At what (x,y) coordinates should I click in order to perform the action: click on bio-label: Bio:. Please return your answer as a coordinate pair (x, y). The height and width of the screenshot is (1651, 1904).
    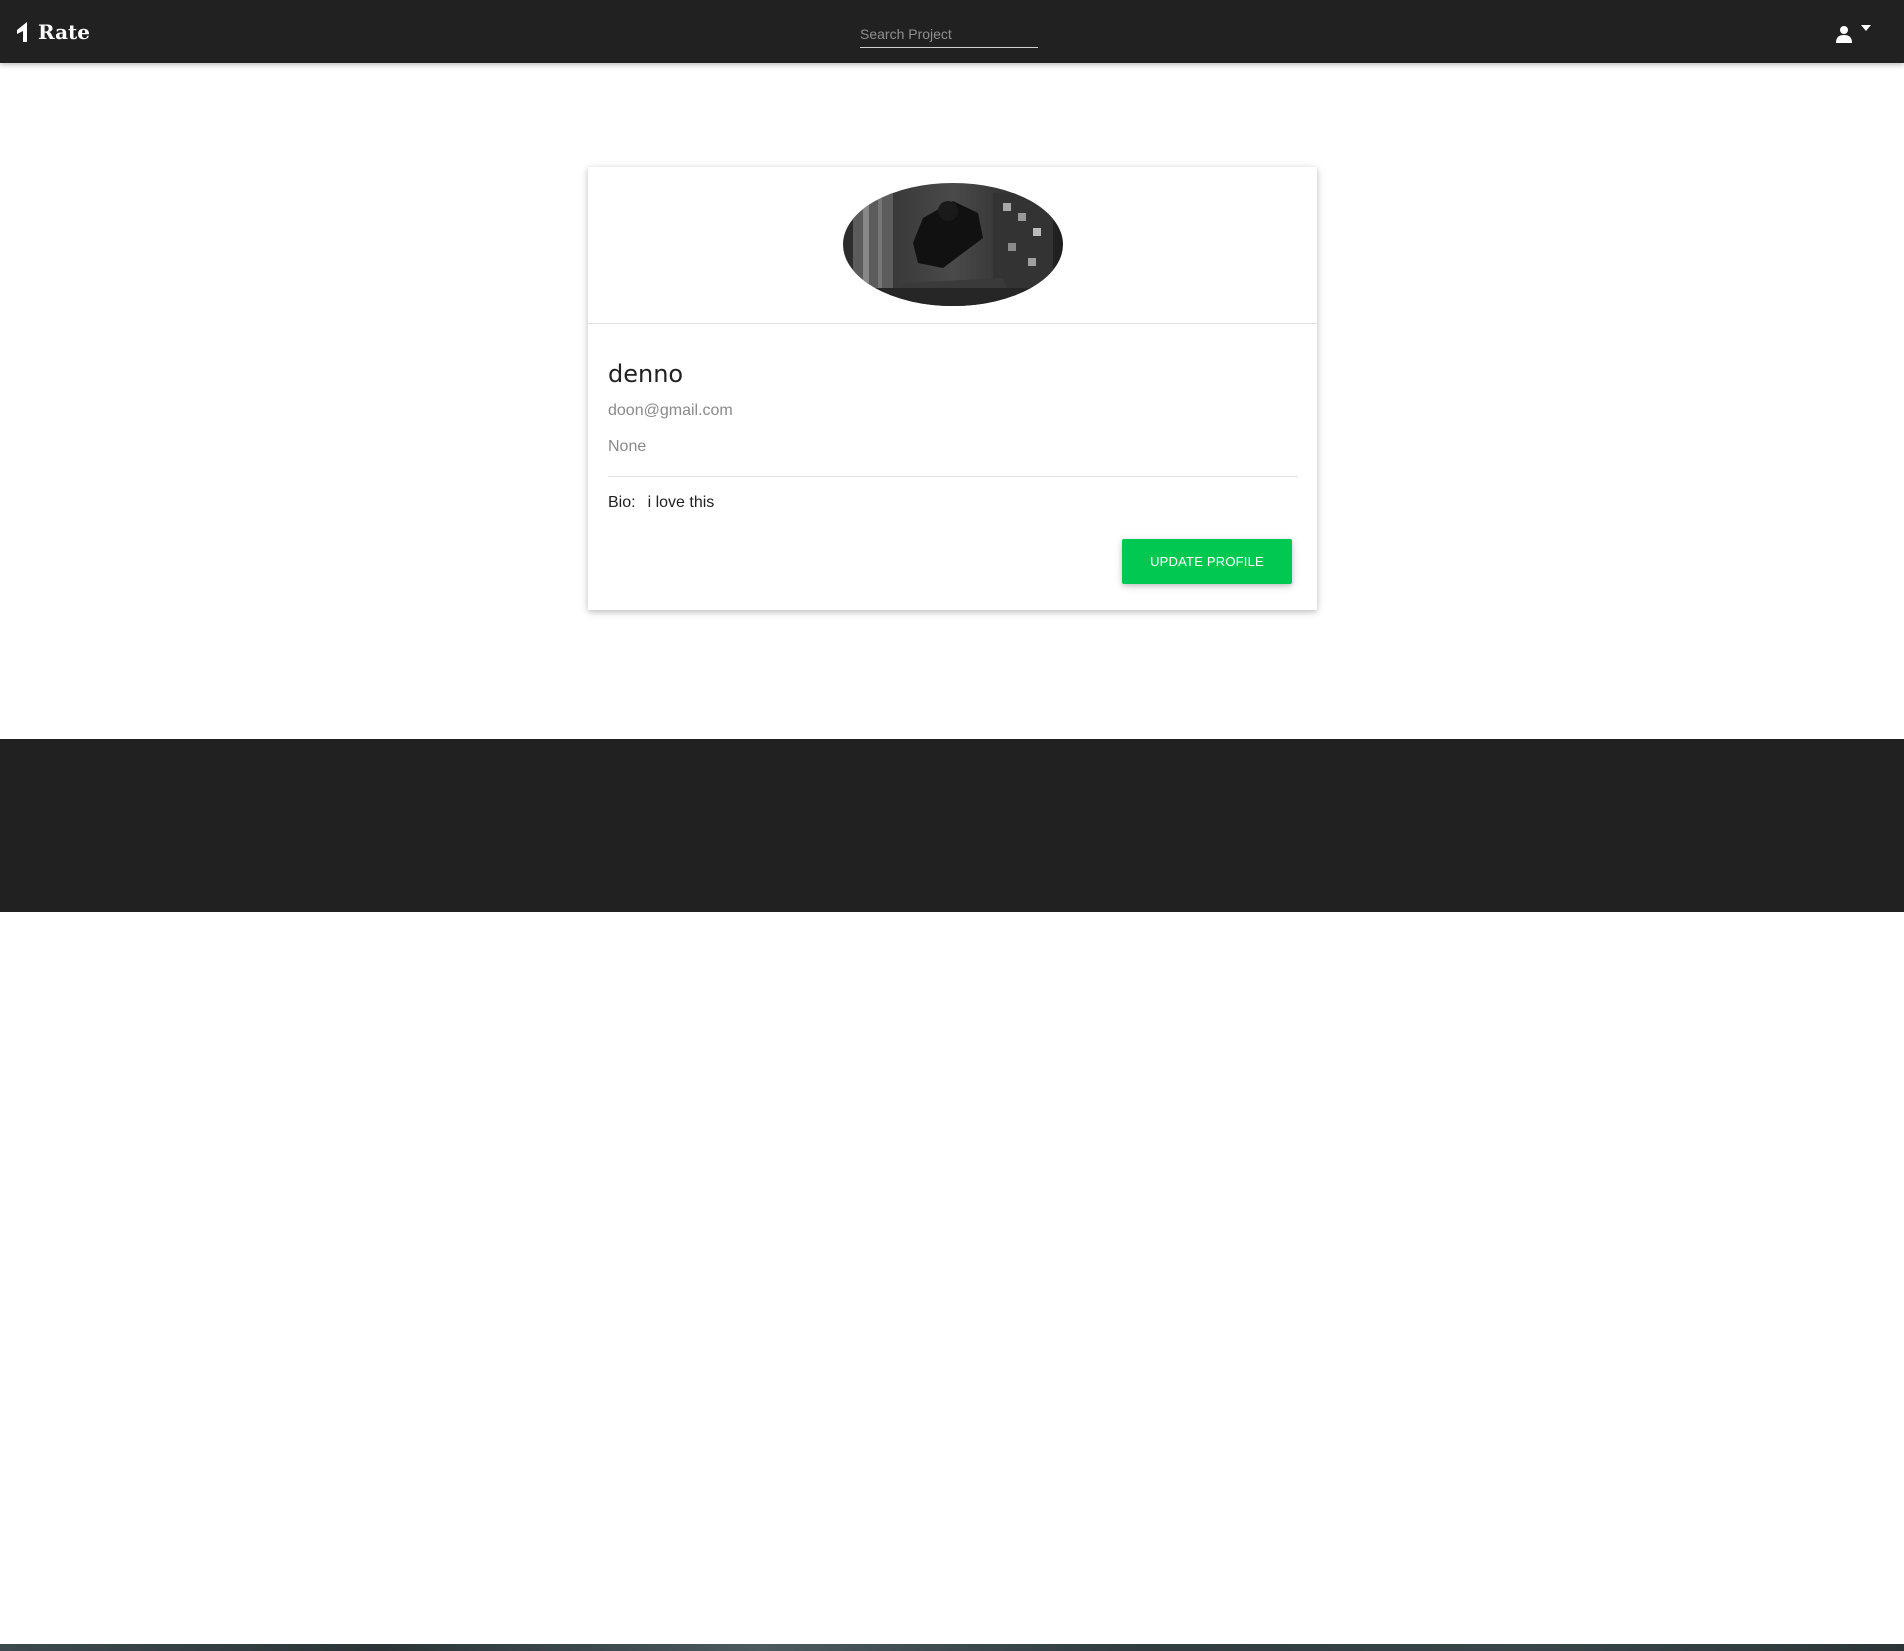
    Looking at the image, I should click on (622, 502).